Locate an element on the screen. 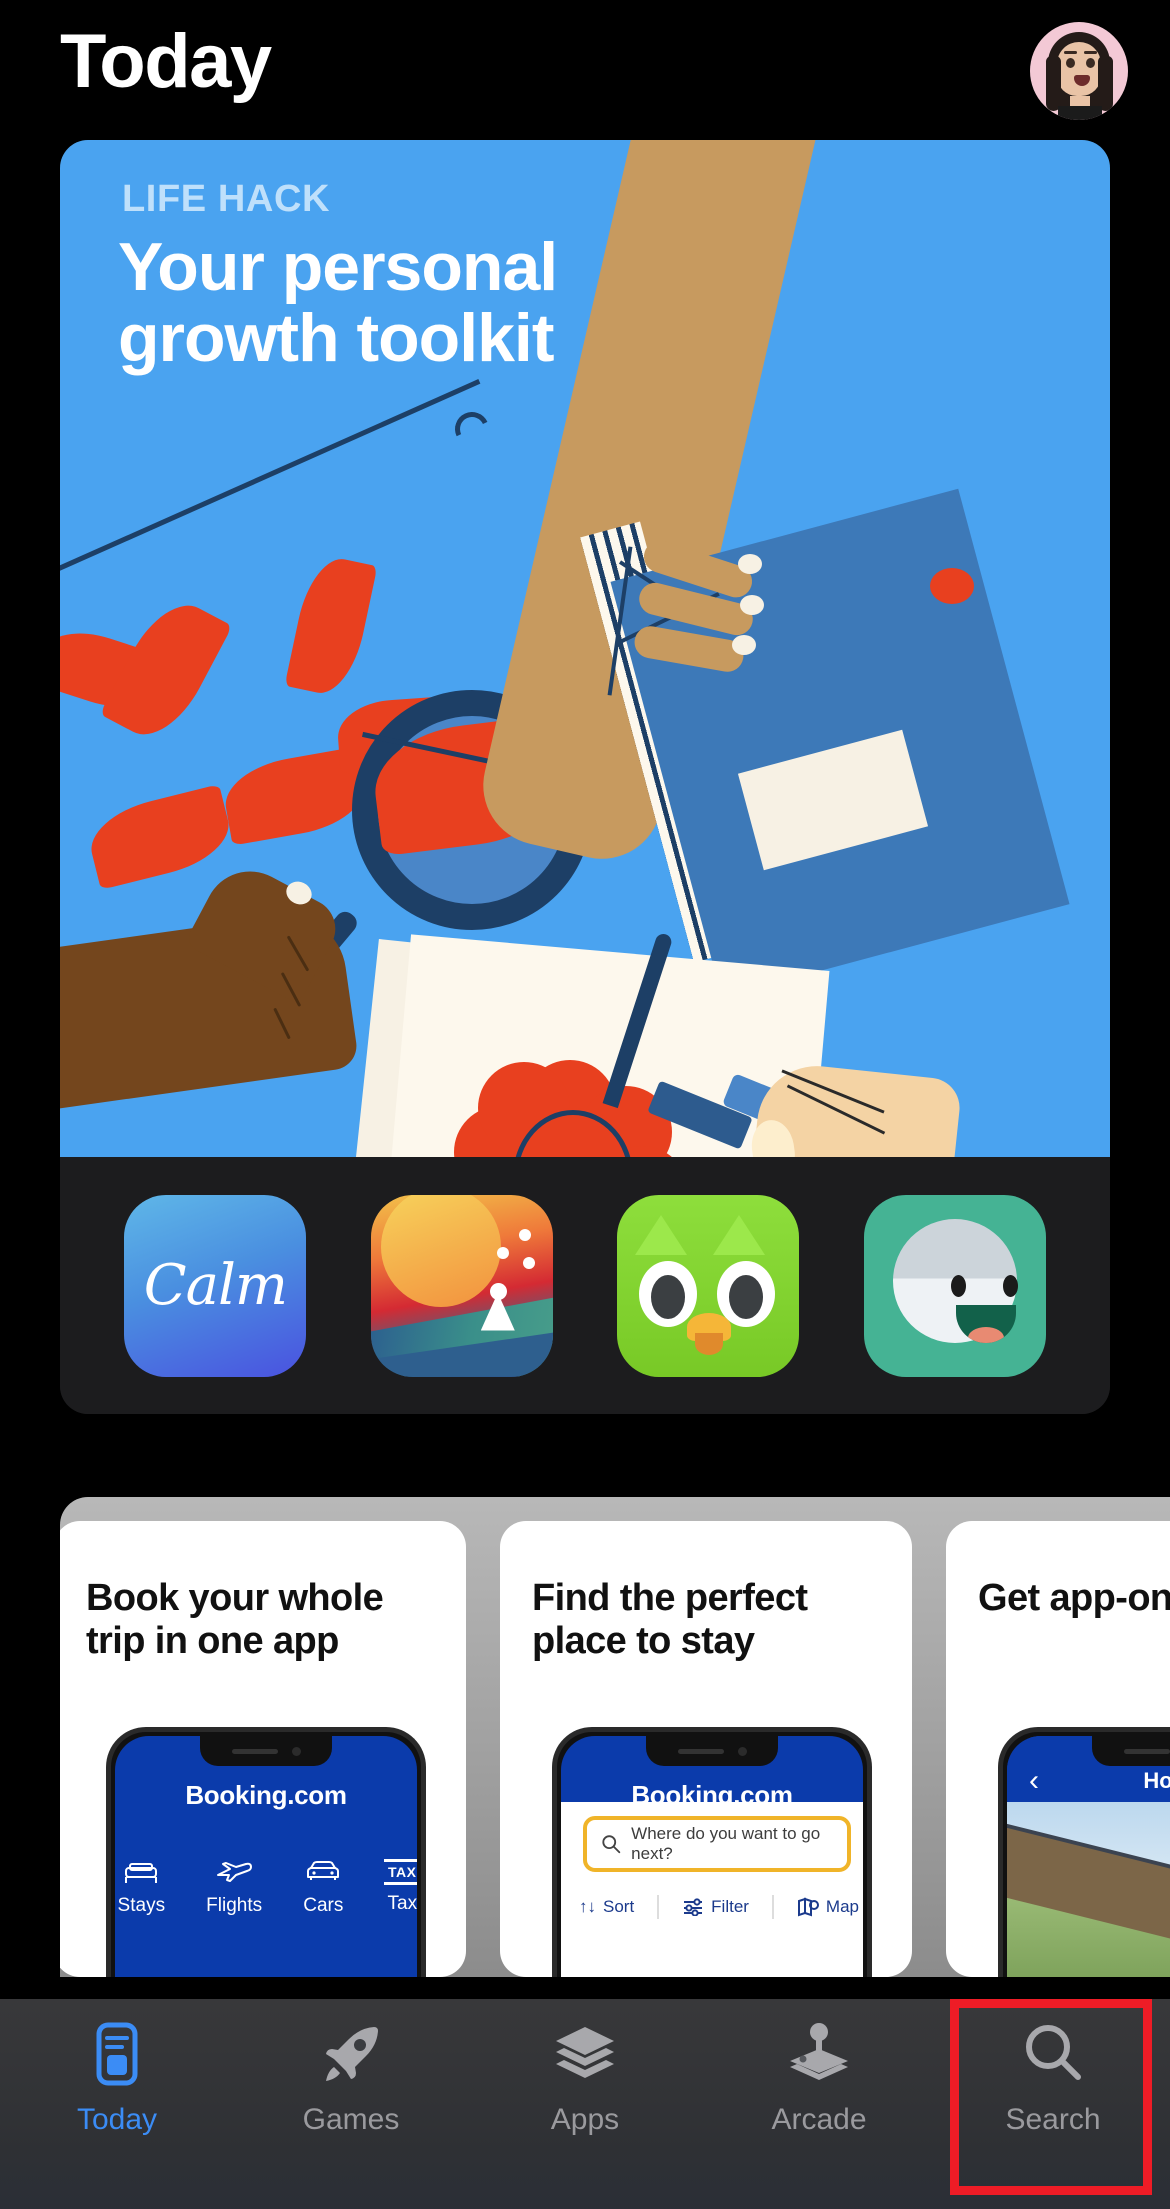  taxi-icon: TAXI is located at coordinates (400, 1872).